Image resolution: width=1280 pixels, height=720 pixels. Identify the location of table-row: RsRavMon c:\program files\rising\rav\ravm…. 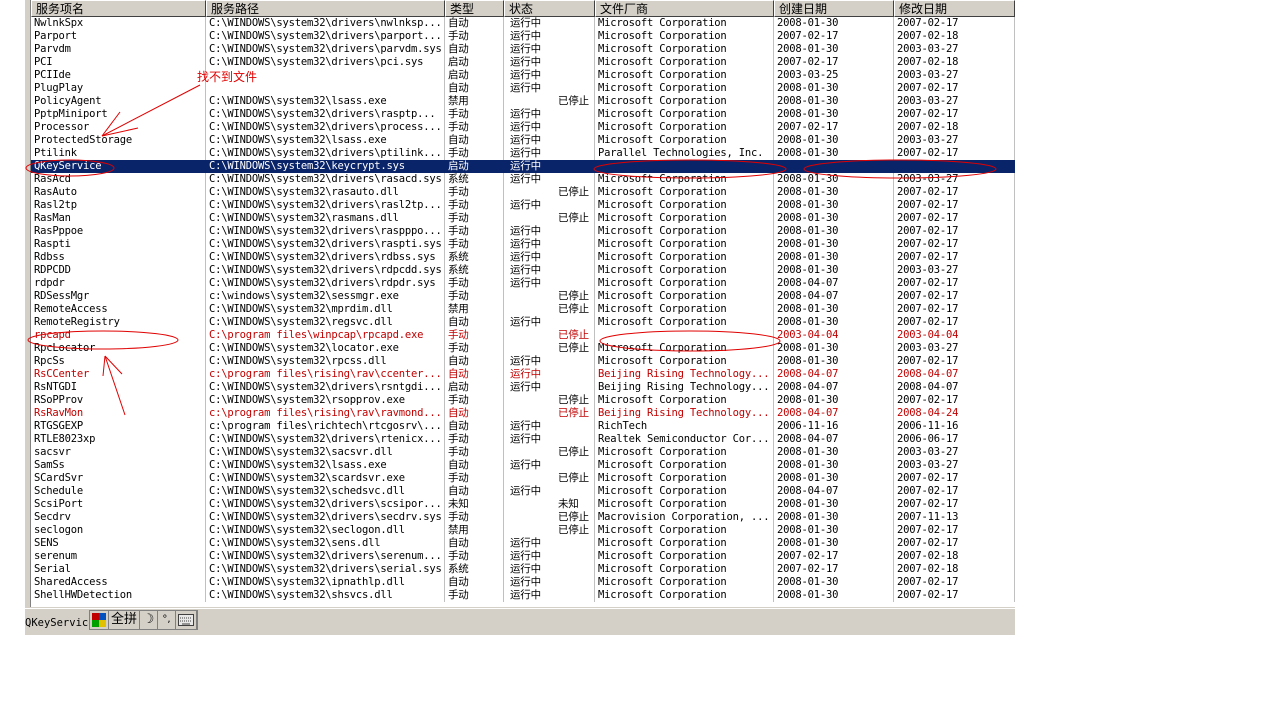
(523, 413).